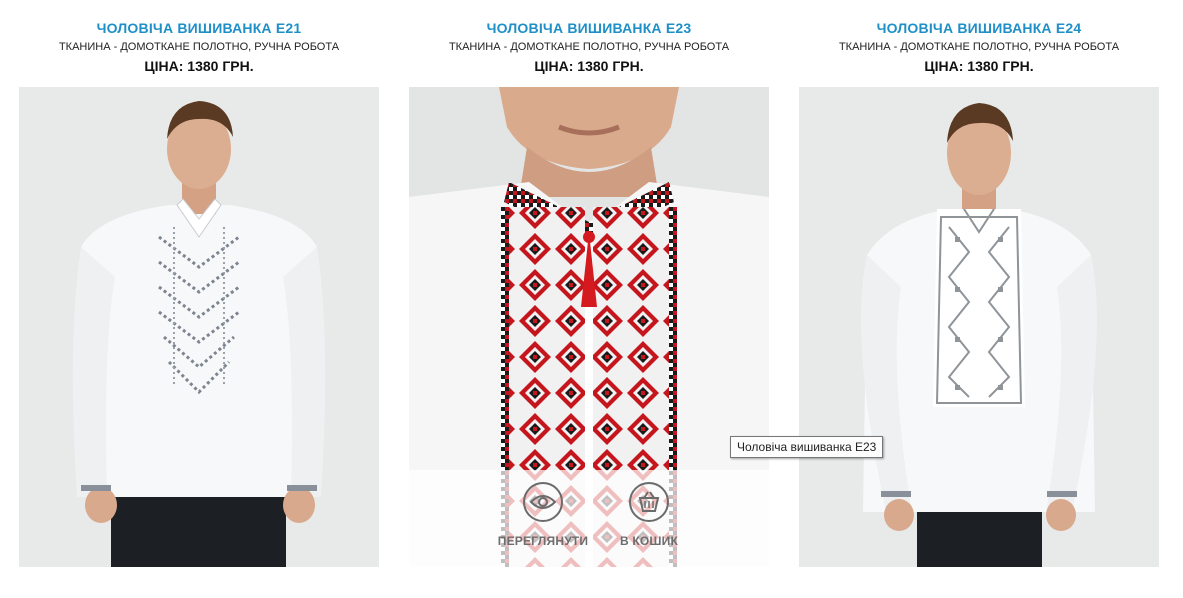 The height and width of the screenshot is (598, 1183). I want to click on quick-view-button: ПЕРЕГЛЯНУТИ, so click(543, 515).